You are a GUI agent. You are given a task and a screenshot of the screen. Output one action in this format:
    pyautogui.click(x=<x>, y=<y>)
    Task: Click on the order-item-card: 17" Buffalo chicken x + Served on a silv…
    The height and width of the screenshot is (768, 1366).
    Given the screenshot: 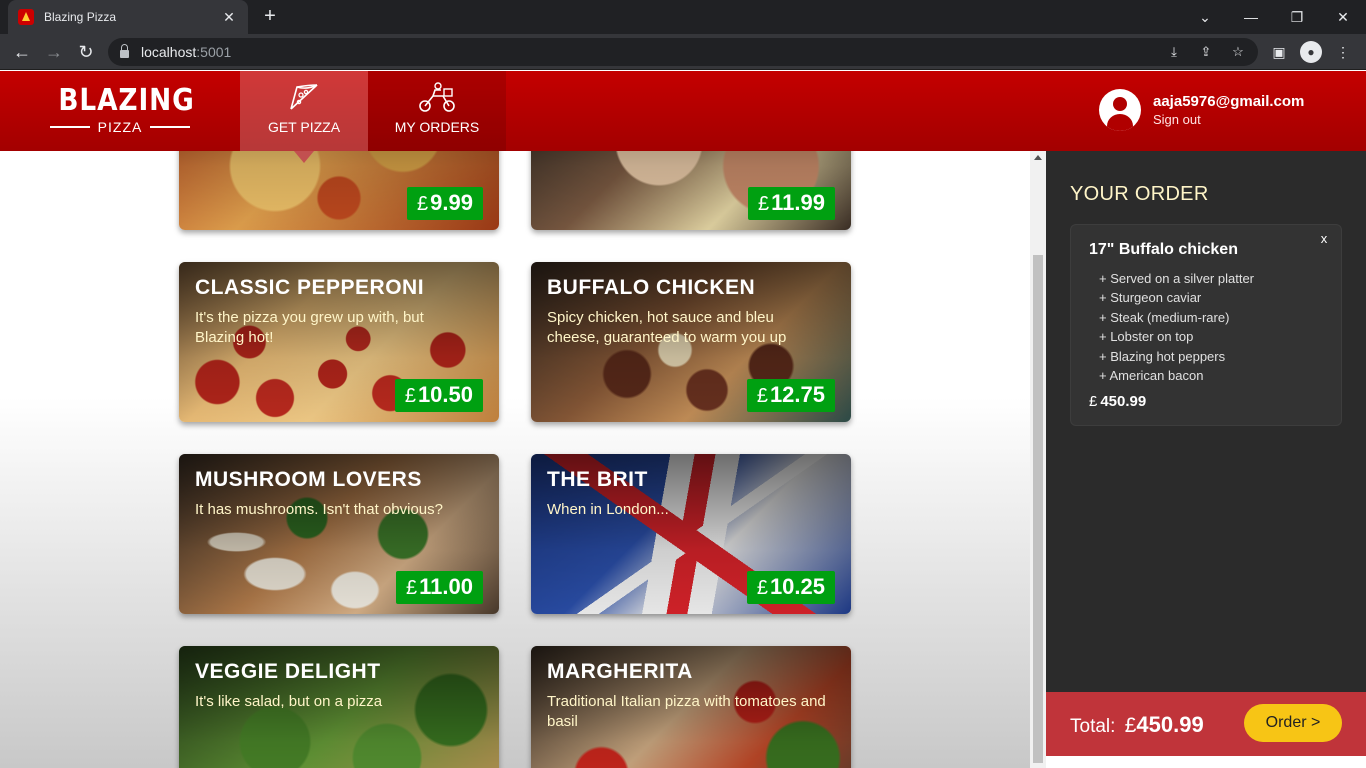 What is the action you would take?
    pyautogui.click(x=1206, y=325)
    